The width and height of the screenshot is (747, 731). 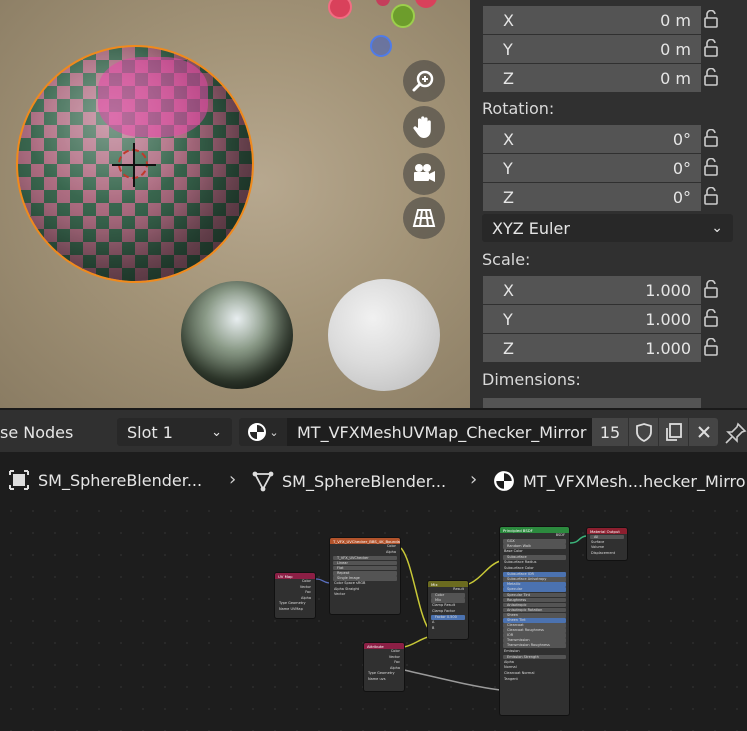 I want to click on material-browse-button: ⌄, so click(x=263, y=432).